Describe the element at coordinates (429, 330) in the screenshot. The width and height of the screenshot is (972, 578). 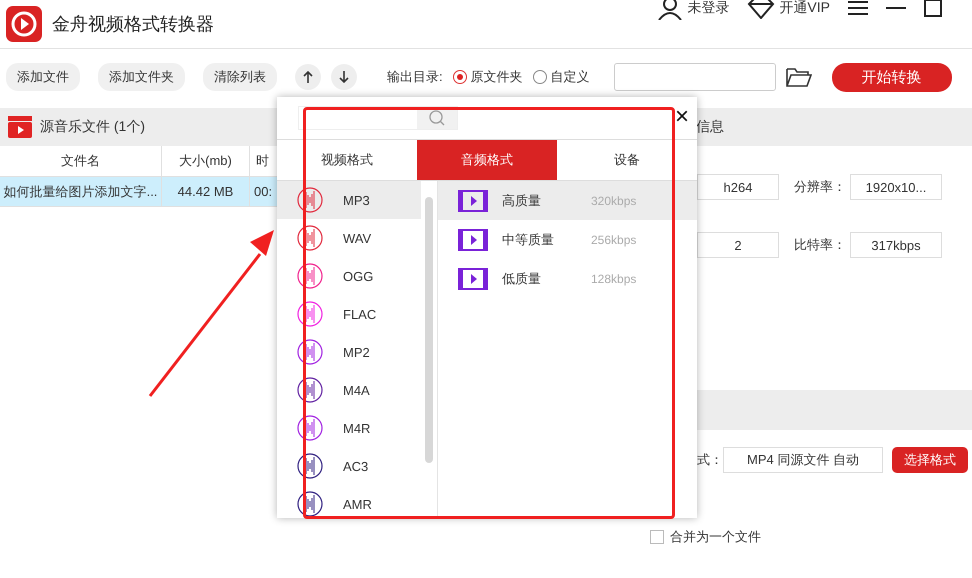
I see `scrollbar` at that location.